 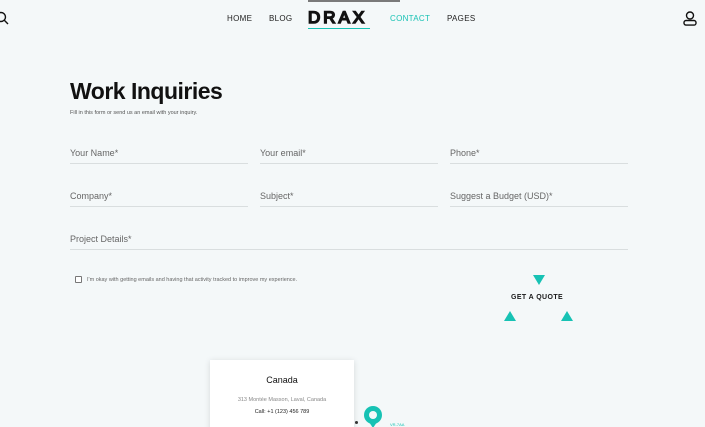 What do you see at coordinates (282, 380) in the screenshot?
I see `location-country: Canada` at bounding box center [282, 380].